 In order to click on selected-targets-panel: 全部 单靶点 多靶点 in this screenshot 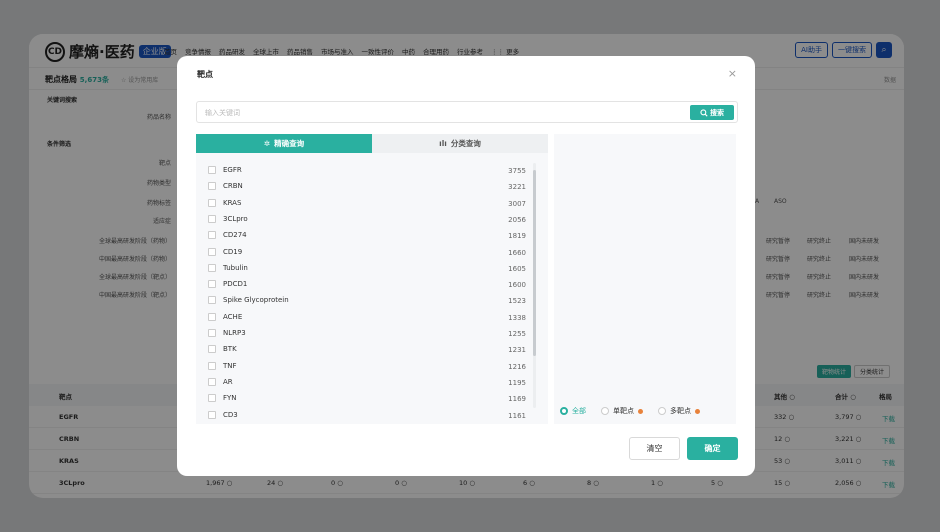, I will do `click(645, 279)`.